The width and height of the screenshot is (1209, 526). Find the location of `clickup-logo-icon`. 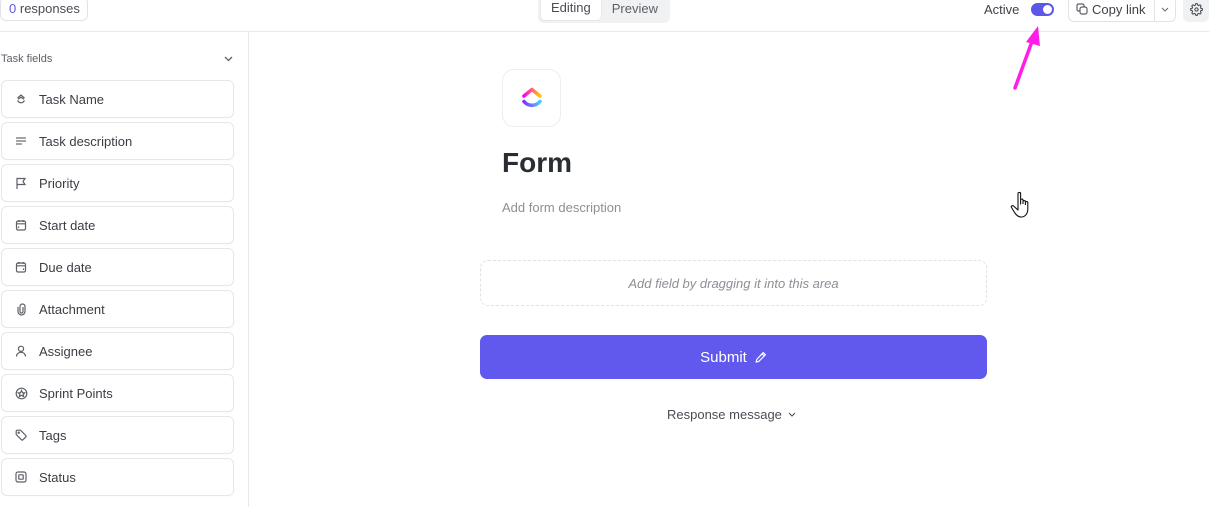

clickup-logo-icon is located at coordinates (531, 97).